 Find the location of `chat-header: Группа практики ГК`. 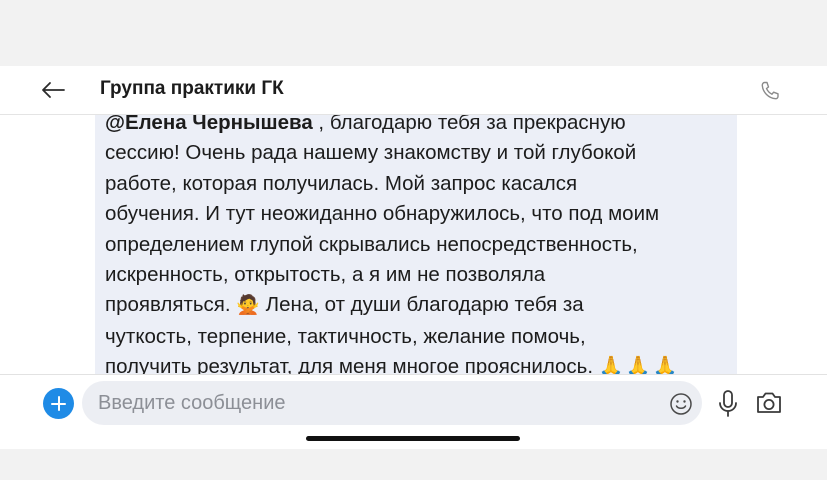

chat-header: Группа практики ГК is located at coordinates (413, 90).